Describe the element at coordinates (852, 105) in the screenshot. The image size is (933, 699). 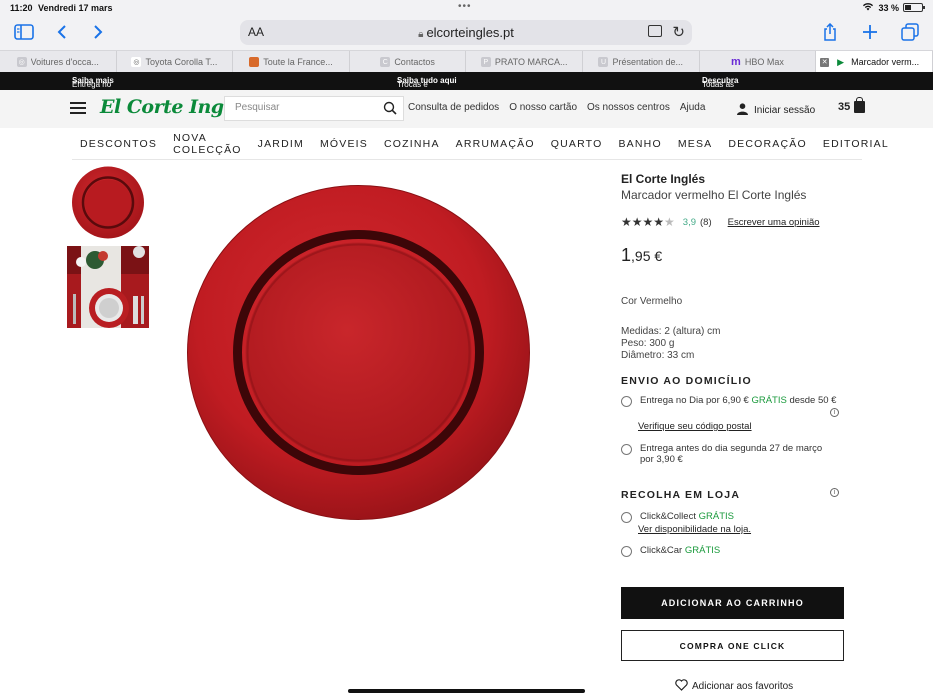
I see `cart-button: 35` at that location.